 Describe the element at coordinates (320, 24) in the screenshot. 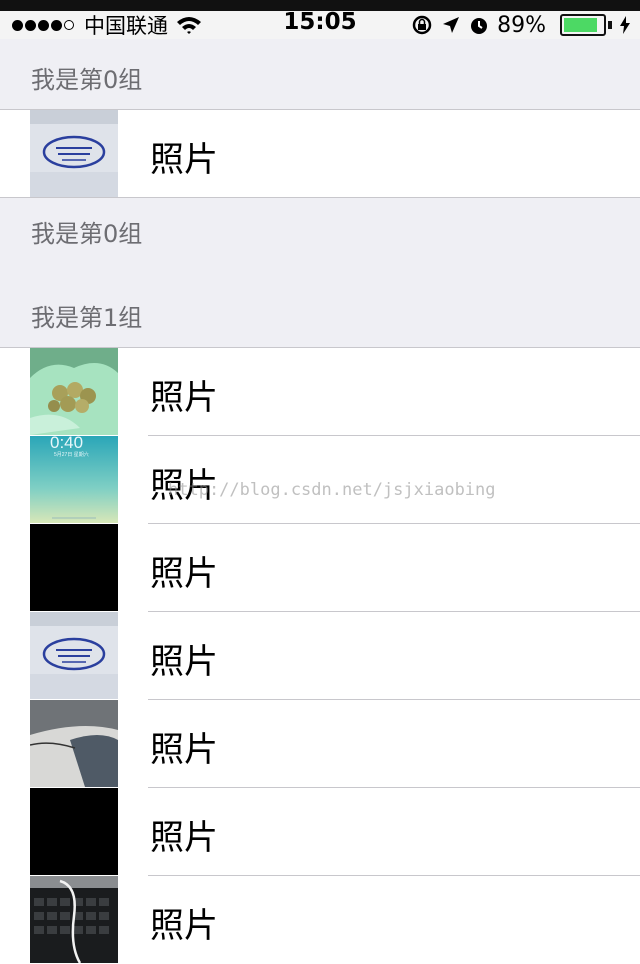

I see `status-bar: 中国联通 15:05 89%` at that location.